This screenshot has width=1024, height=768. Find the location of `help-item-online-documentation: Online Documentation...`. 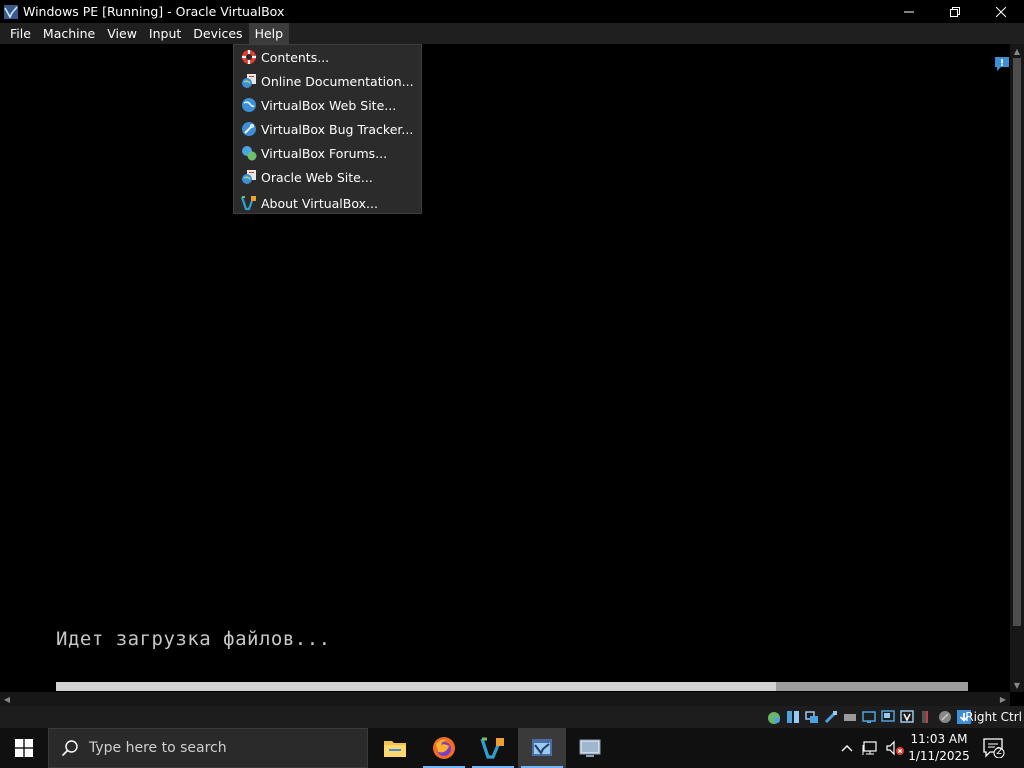

help-item-online-documentation: Online Documentation... is located at coordinates (327, 81).